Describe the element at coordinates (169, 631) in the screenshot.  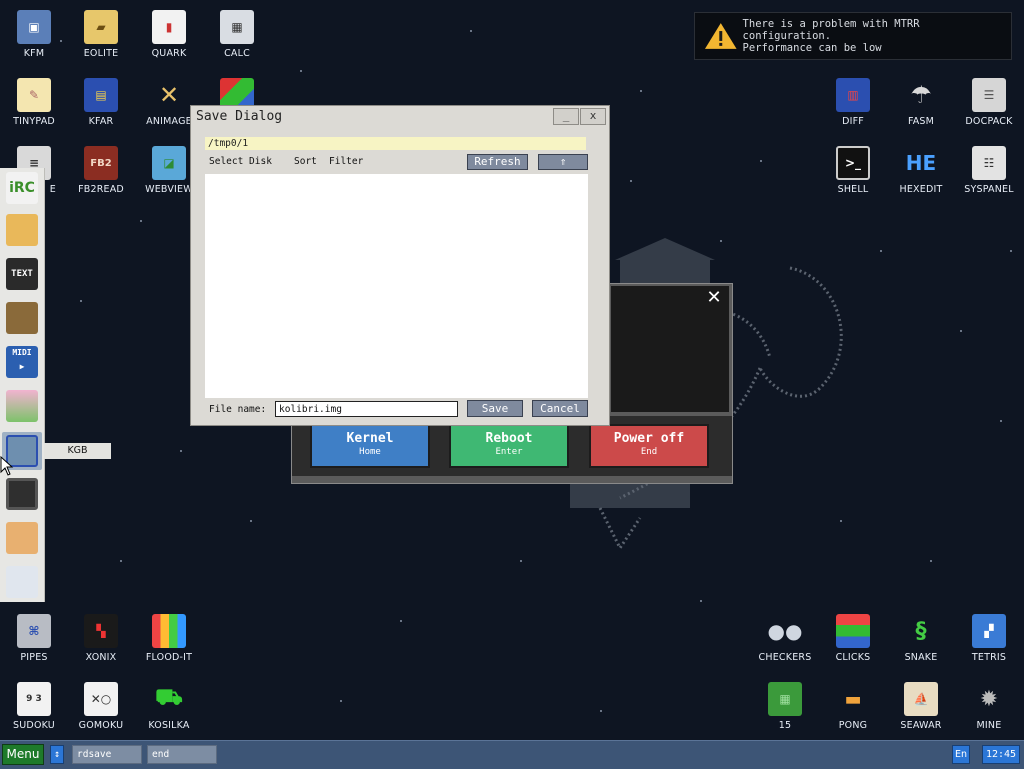
I see `flood-icon` at that location.